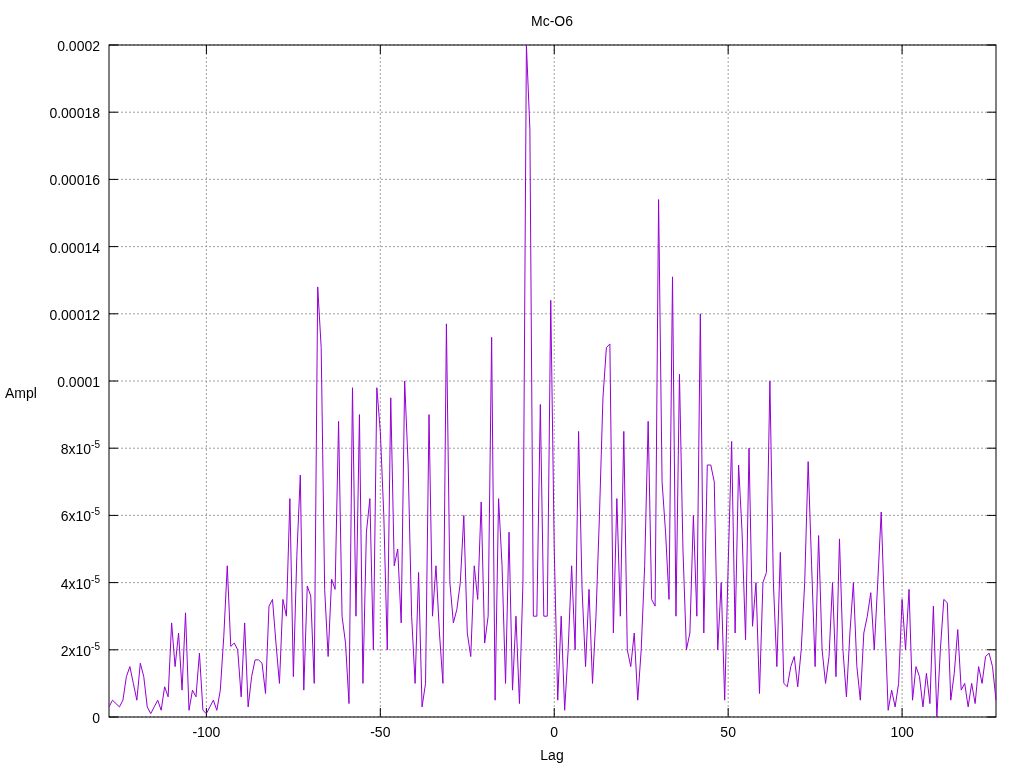 This screenshot has width=1024, height=768. Describe the element at coordinates (902, 732) in the screenshot. I see `tick-label: 100` at that location.